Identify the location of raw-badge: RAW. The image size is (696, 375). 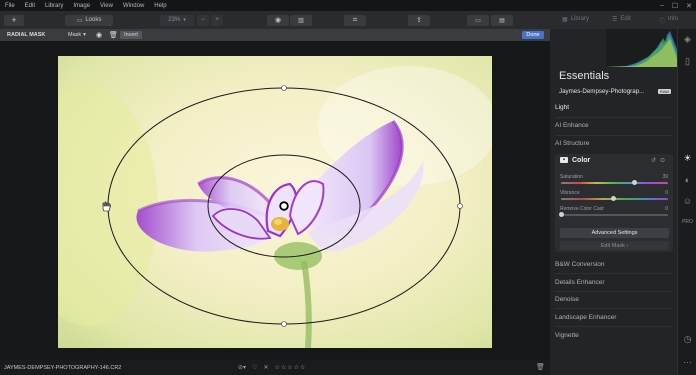
(664, 91).